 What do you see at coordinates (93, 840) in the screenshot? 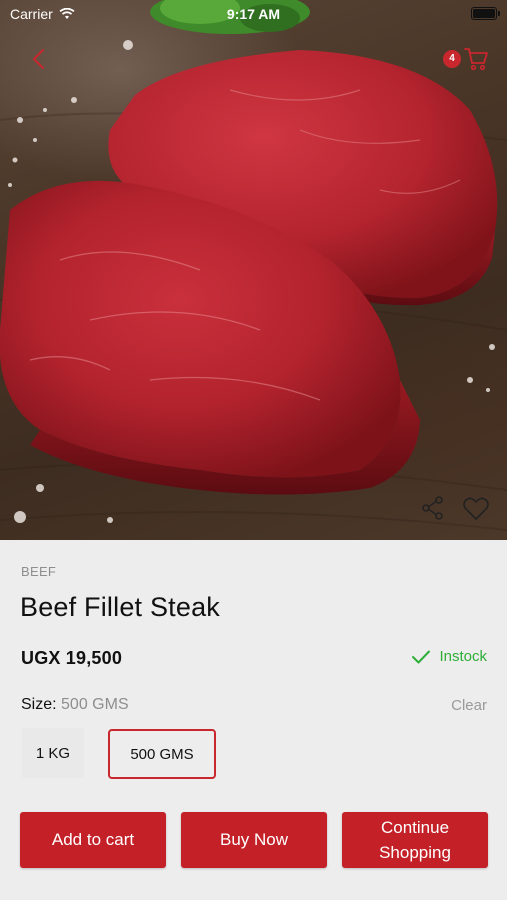
I see `add-to-cart-button: Add to cart` at bounding box center [93, 840].